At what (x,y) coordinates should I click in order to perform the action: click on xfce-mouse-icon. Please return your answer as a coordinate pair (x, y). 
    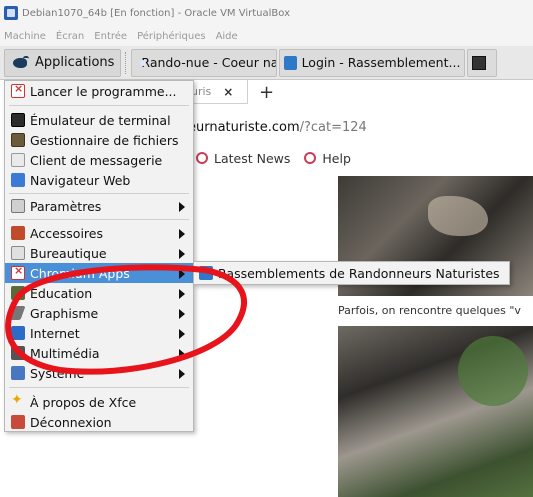
    Looking at the image, I should click on (21, 62).